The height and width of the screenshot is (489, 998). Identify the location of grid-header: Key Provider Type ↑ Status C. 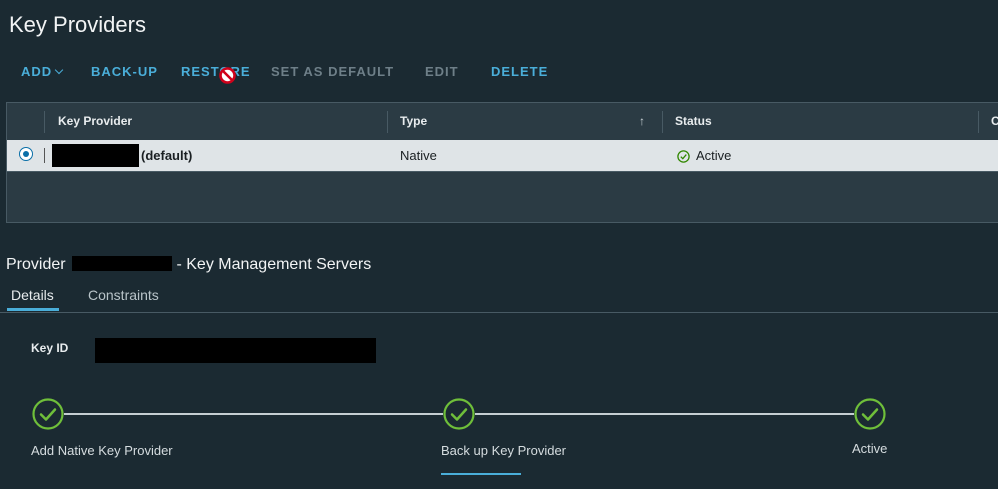
(502, 122).